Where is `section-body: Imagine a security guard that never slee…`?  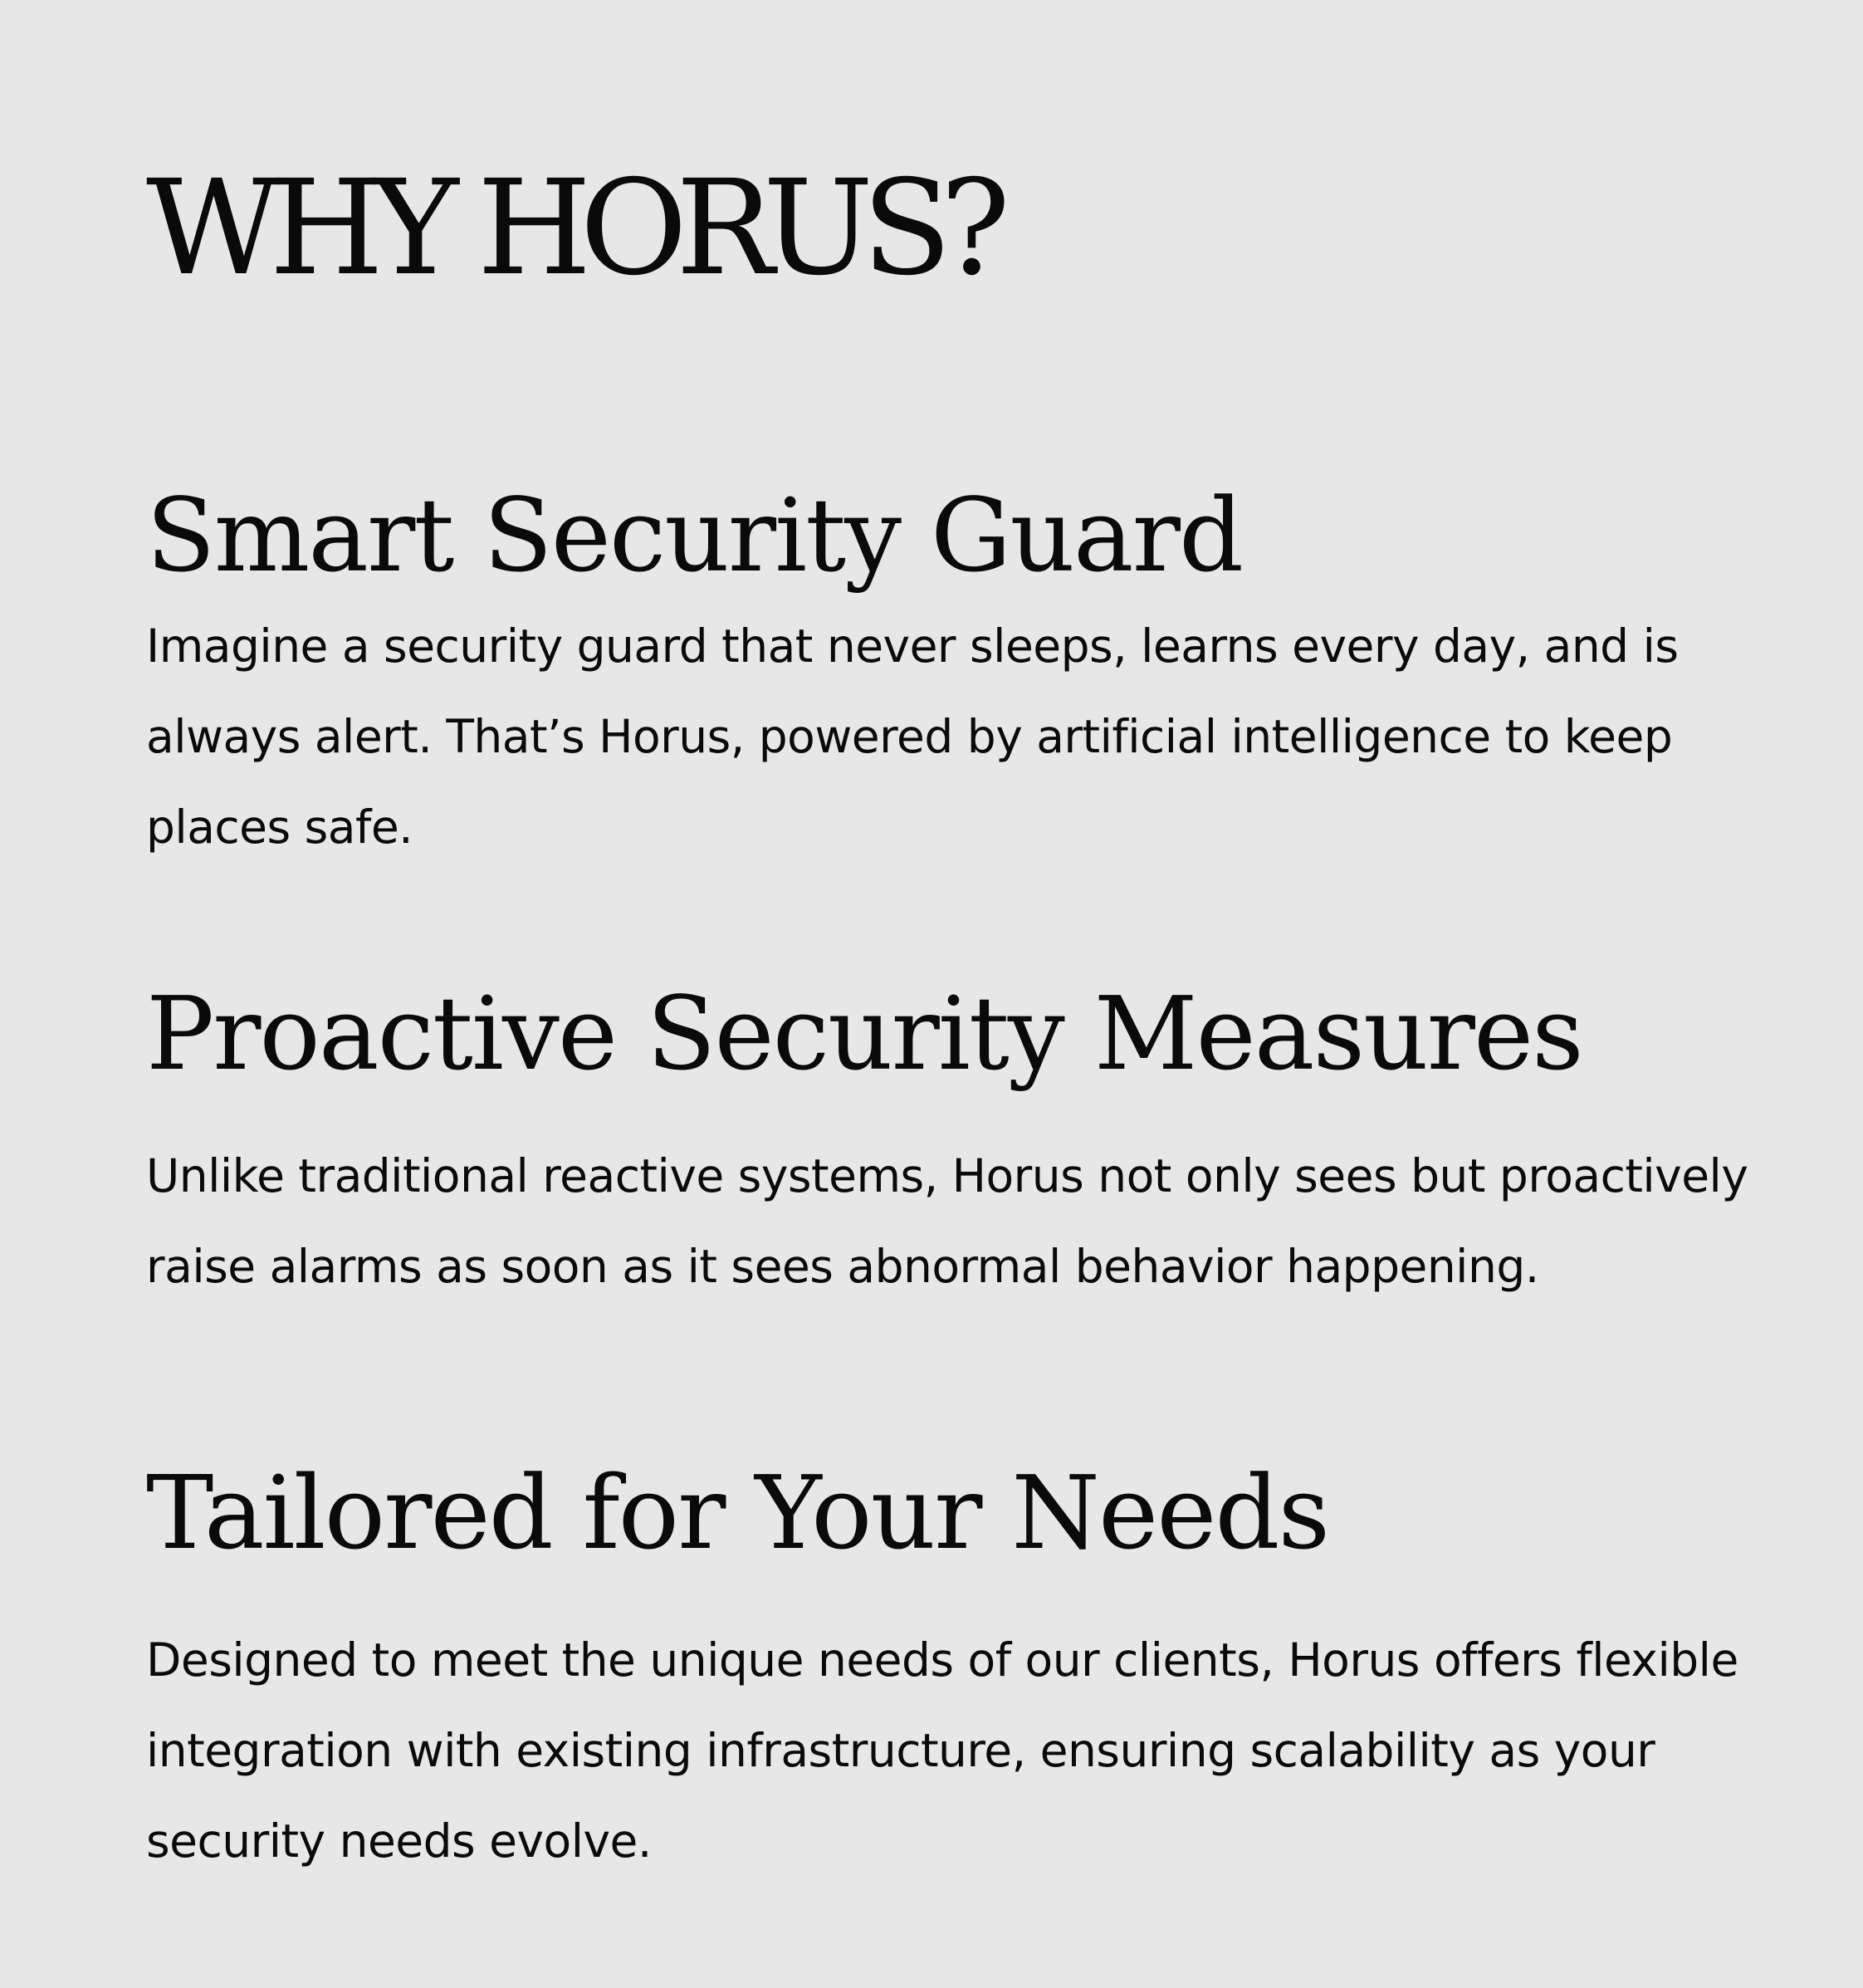
section-body: Imagine a security guard that never slee… is located at coordinates (912, 736).